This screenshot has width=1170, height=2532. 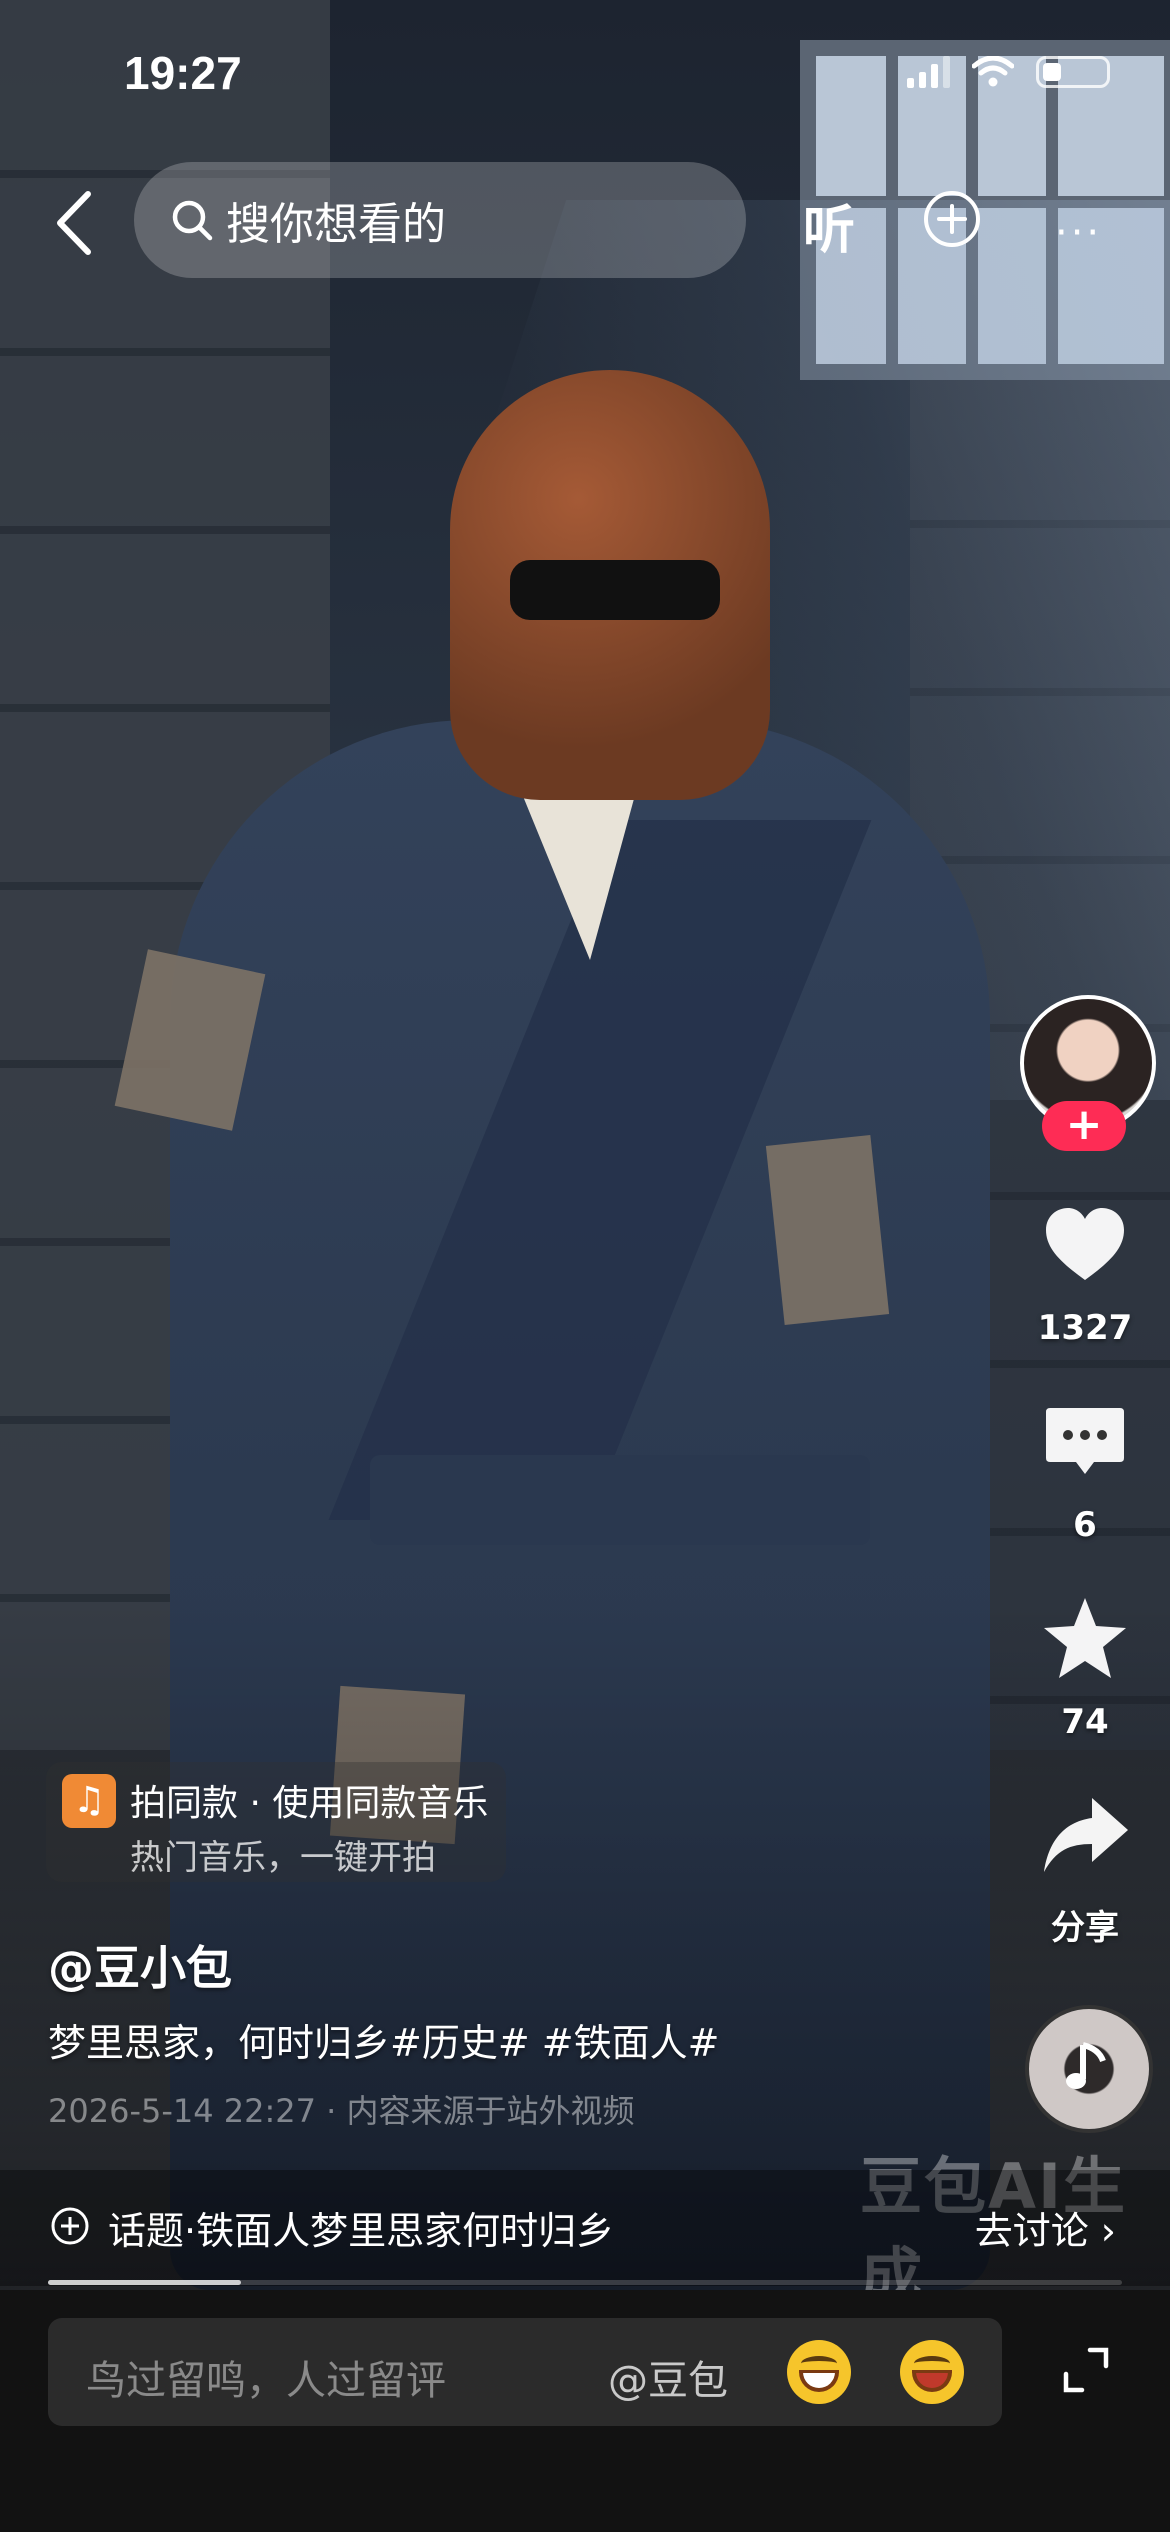 I want to click on helmet-visor, so click(x=615, y=590).